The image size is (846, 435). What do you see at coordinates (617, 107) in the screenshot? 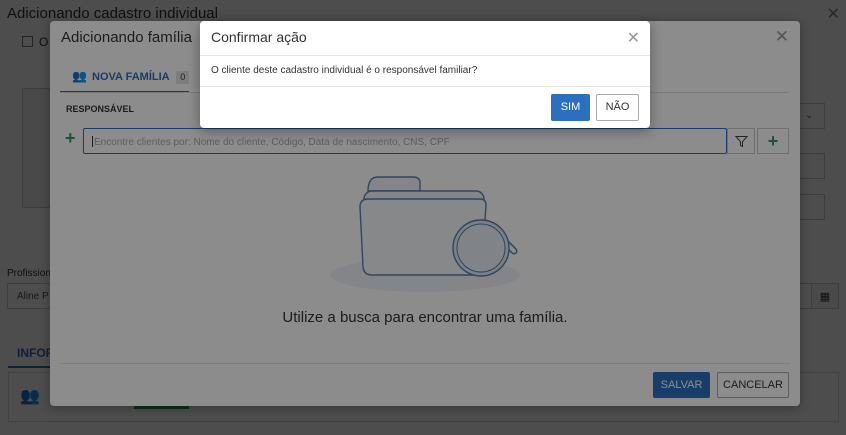
I see `no-button: NÃO` at bounding box center [617, 107].